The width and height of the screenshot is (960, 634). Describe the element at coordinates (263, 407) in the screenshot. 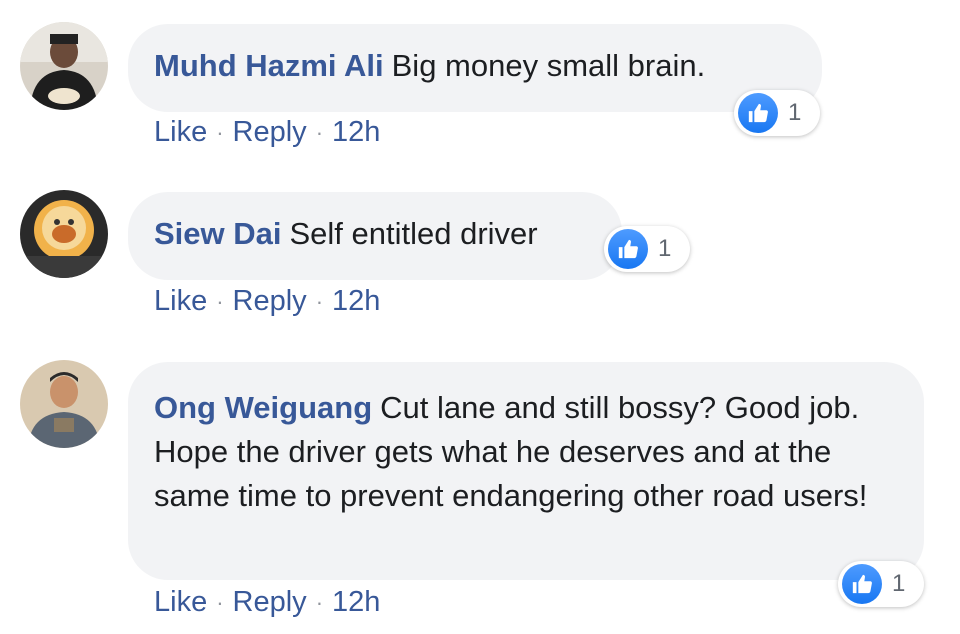

I see `comment-author: Ong Weiguang` at that location.